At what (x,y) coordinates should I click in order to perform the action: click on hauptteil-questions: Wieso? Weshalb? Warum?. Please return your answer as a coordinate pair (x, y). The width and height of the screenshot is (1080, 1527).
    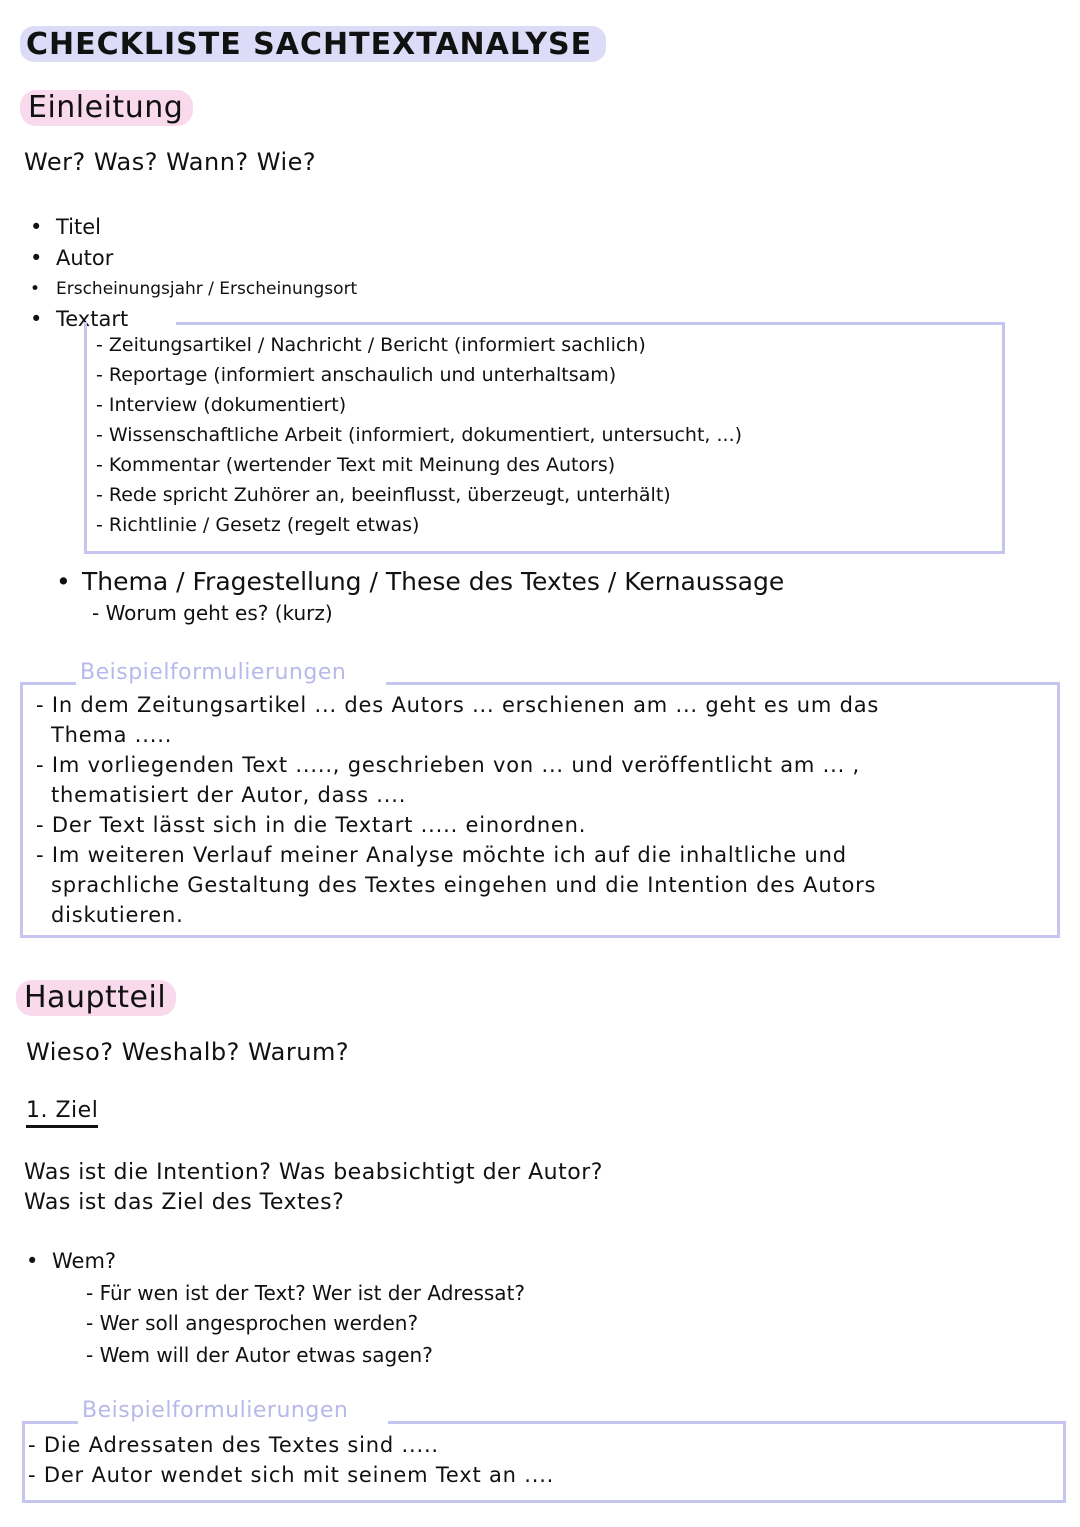
    Looking at the image, I should click on (188, 1052).